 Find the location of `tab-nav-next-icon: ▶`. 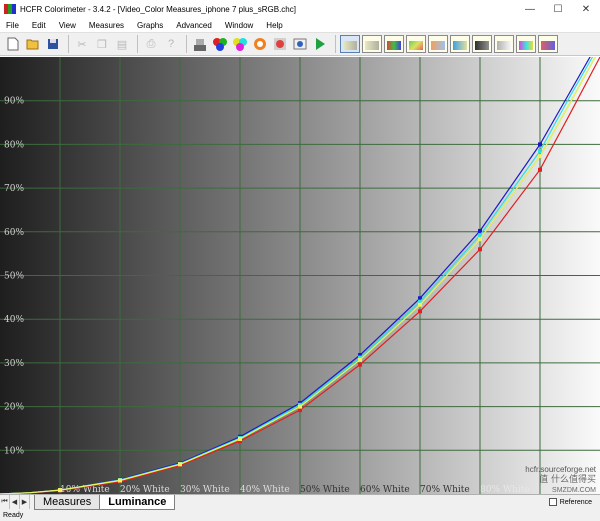

tab-nav-next-icon: ▶ is located at coordinates (25, 502).